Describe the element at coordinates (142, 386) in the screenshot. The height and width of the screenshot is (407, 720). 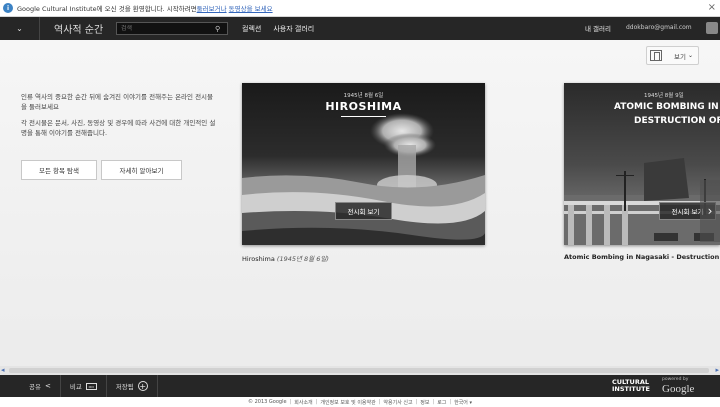
I see `plus-icon: +` at that location.